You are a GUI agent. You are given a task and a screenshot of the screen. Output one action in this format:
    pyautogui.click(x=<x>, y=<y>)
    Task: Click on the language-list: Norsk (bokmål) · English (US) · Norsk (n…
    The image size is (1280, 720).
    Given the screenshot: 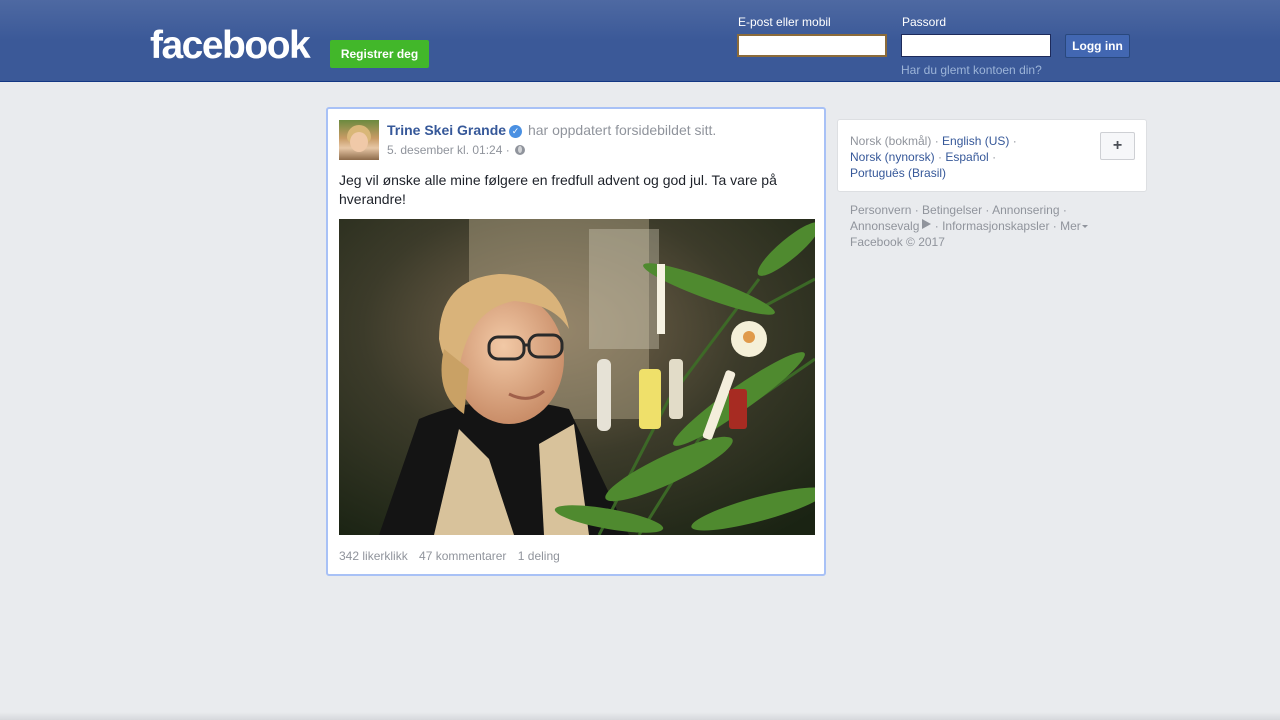 What is the action you would take?
    pyautogui.click(x=933, y=157)
    